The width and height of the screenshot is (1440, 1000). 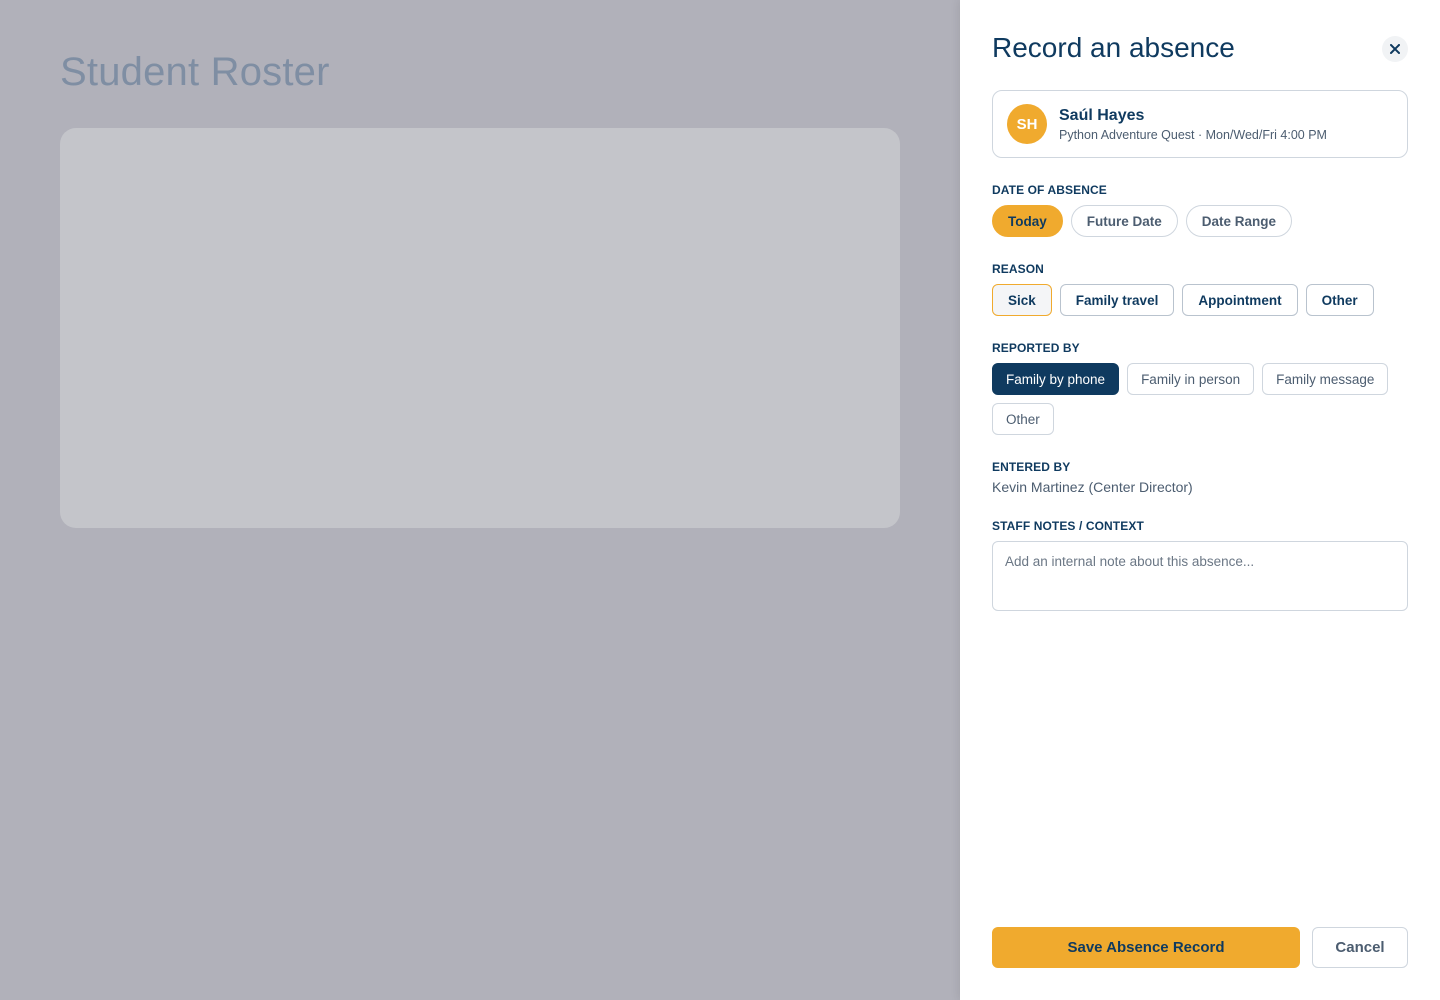 I want to click on close-button, so click(x=1395, y=49).